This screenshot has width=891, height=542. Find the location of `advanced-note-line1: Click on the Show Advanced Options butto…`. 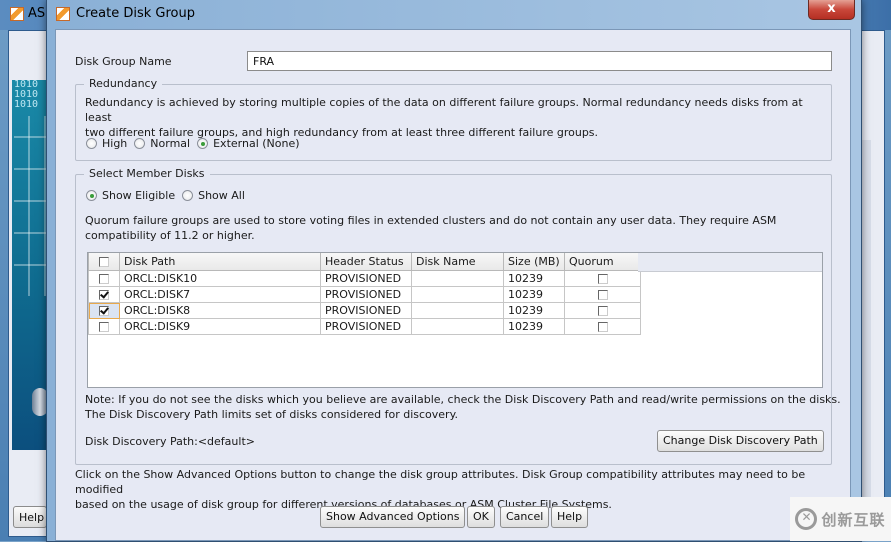

advanced-note-line1: Click on the Show Advanced Options butto… is located at coordinates (440, 482).